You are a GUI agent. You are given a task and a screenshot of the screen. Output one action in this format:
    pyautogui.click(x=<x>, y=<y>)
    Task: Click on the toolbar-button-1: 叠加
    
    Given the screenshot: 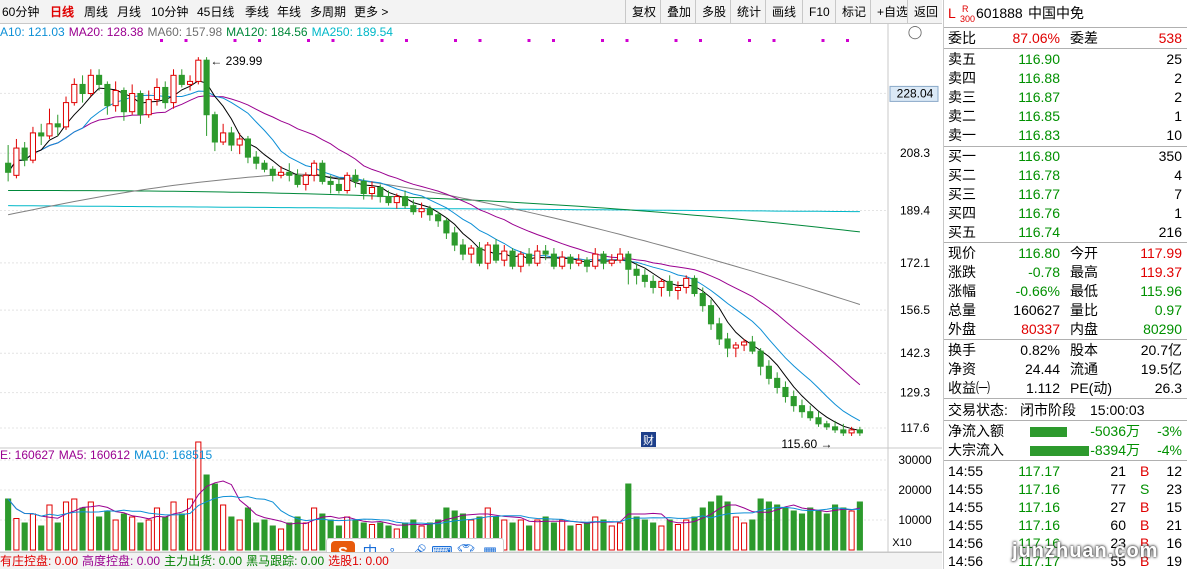 What is the action you would take?
    pyautogui.click(x=678, y=12)
    